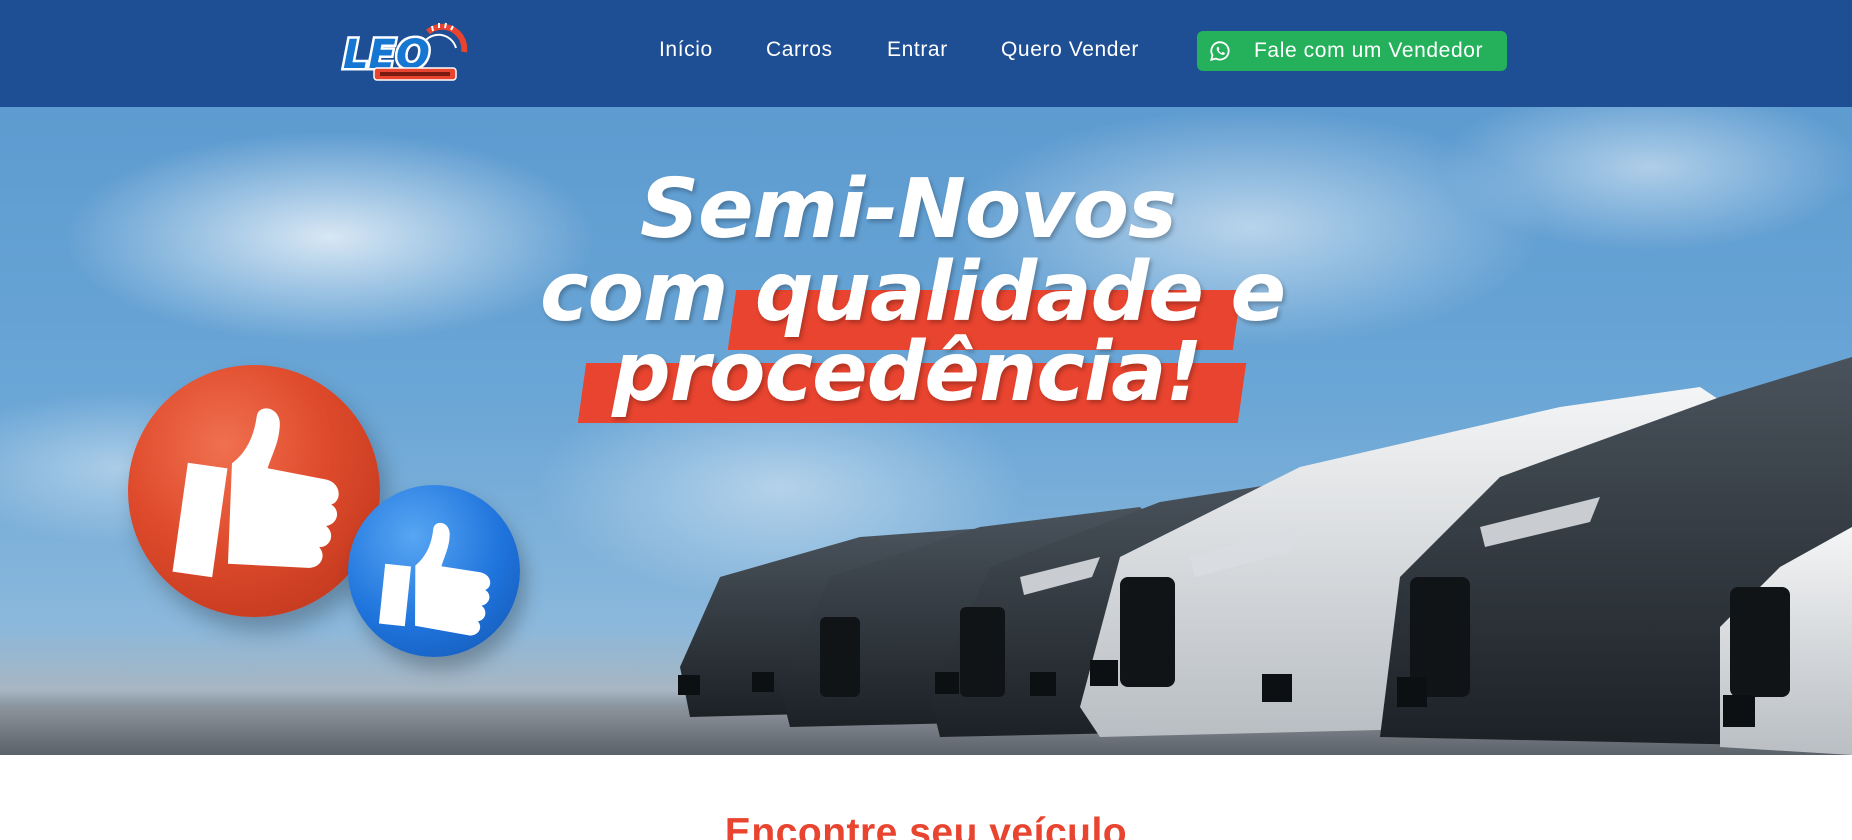  What do you see at coordinates (908, 209) in the screenshot?
I see `headline-line-1: Semi-Novos` at bounding box center [908, 209].